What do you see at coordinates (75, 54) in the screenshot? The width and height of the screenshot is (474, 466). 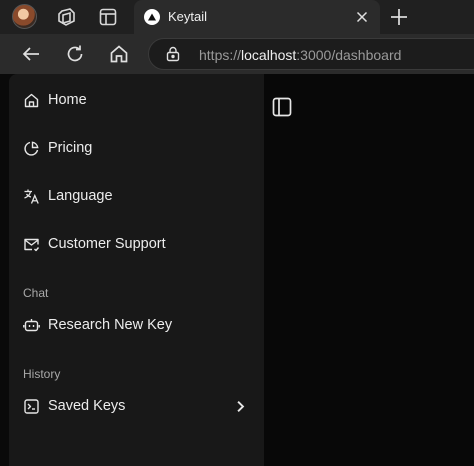 I see `refresh-icon` at bounding box center [75, 54].